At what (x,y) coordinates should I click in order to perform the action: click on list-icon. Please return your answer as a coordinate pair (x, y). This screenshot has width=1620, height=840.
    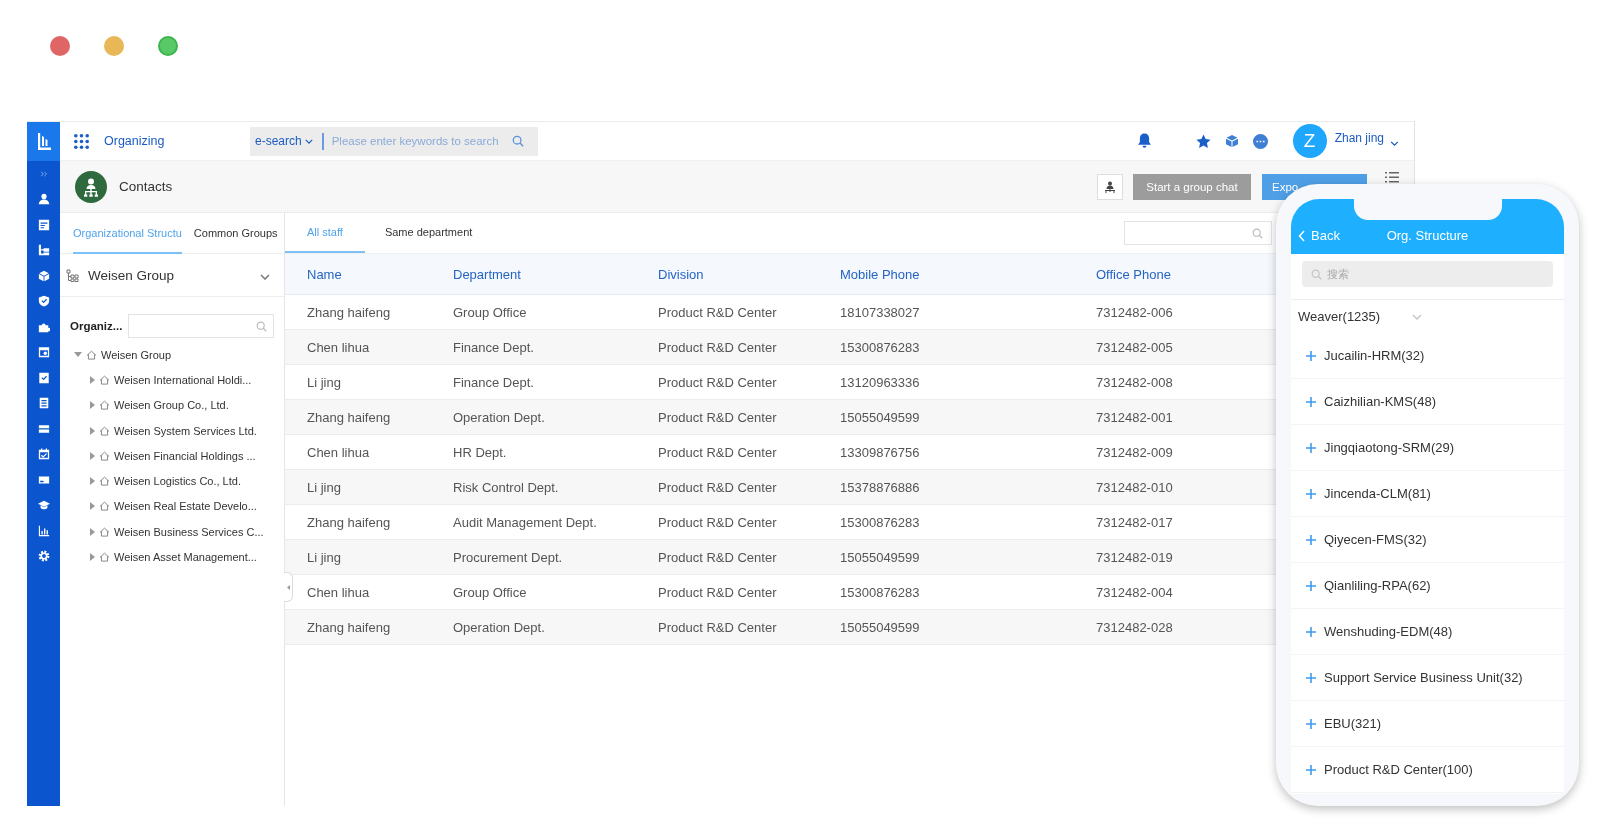
    Looking at the image, I should click on (1392, 177).